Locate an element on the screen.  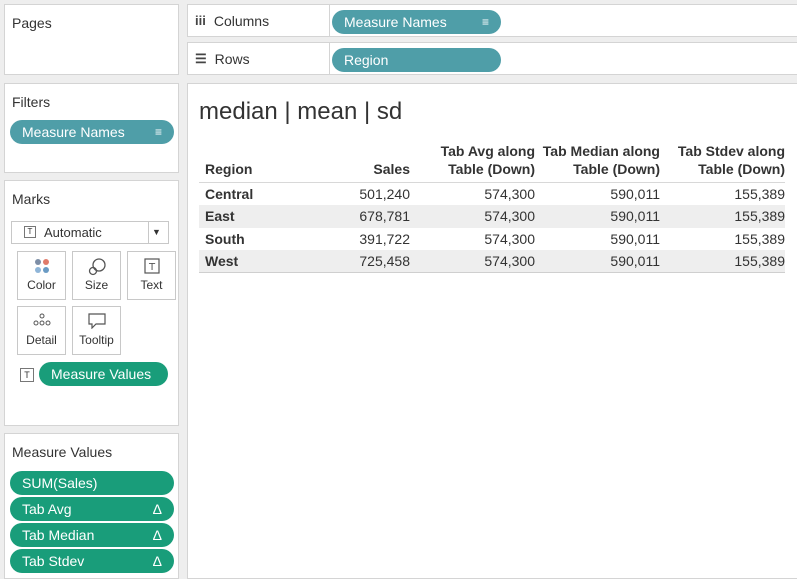
text-label: Text is located at coordinates (151, 285).